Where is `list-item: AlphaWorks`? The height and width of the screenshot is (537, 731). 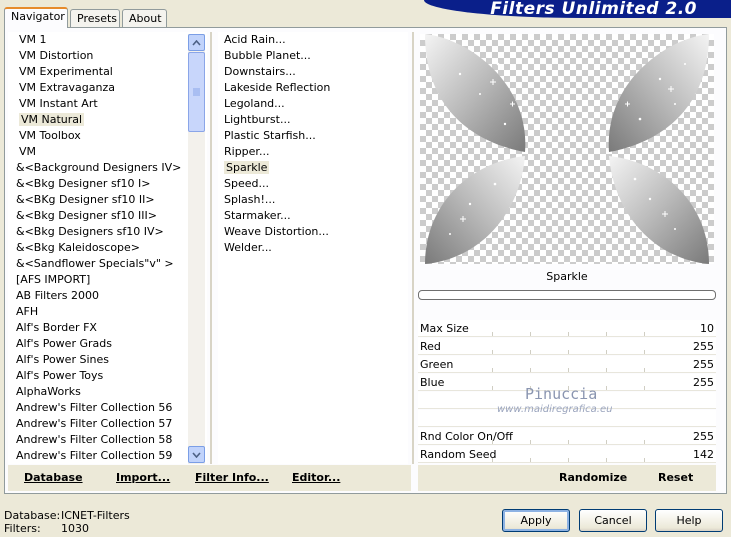
list-item: AlphaWorks is located at coordinates (107, 392).